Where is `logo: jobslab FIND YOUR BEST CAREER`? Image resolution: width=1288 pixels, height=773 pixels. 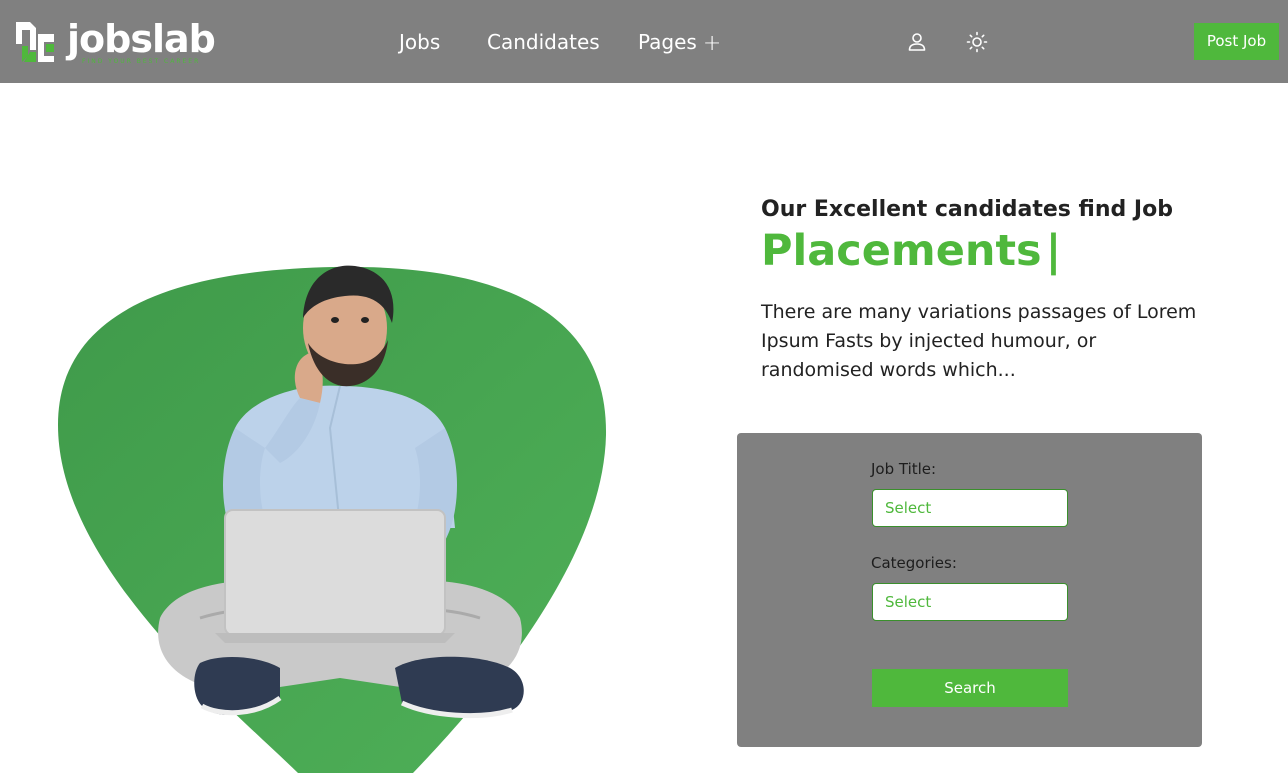 logo: jobslab FIND YOUR BEST CAREER is located at coordinates (115, 42).